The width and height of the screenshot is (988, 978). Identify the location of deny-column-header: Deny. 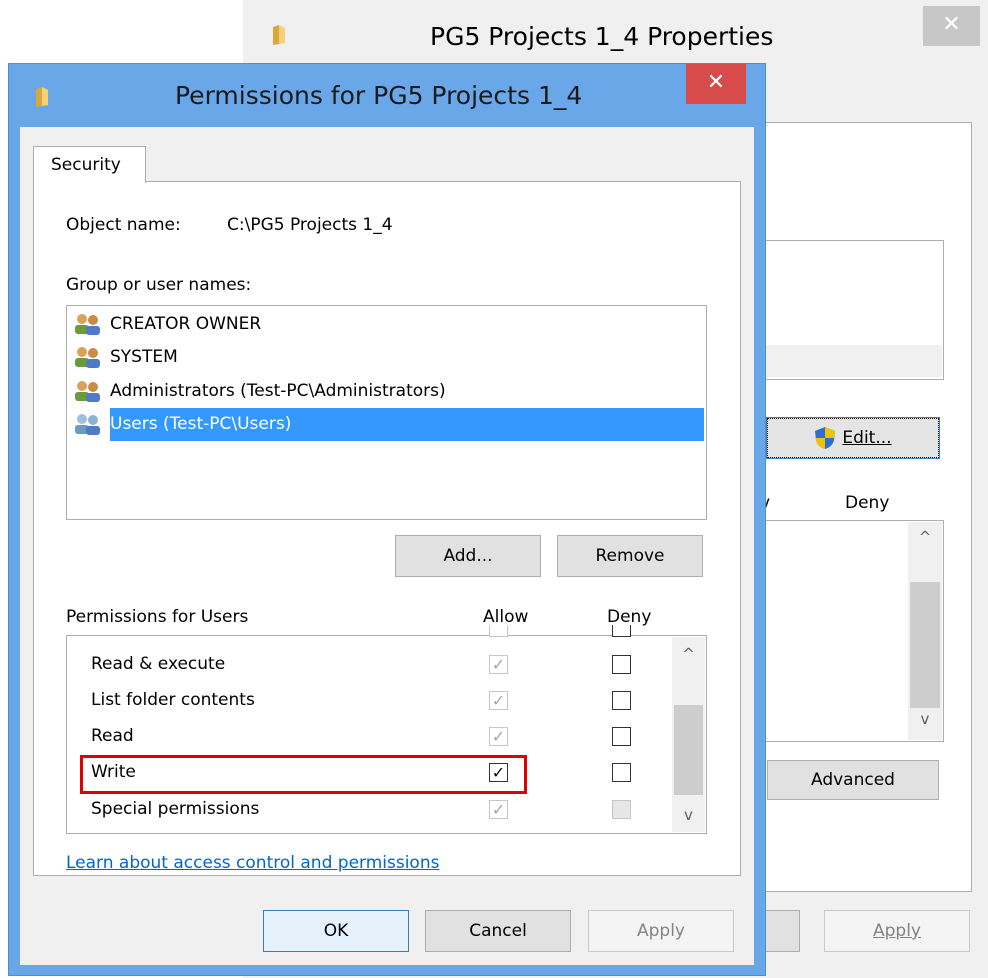
(629, 617).